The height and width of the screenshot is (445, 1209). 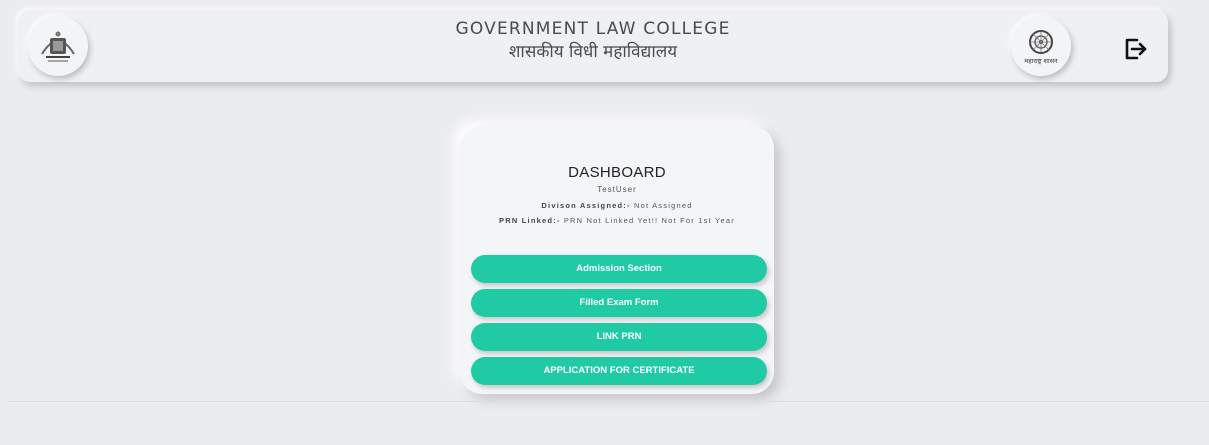 What do you see at coordinates (593, 29) in the screenshot?
I see `college-name-english: GOVERNMENT LAW COLLEGE` at bounding box center [593, 29].